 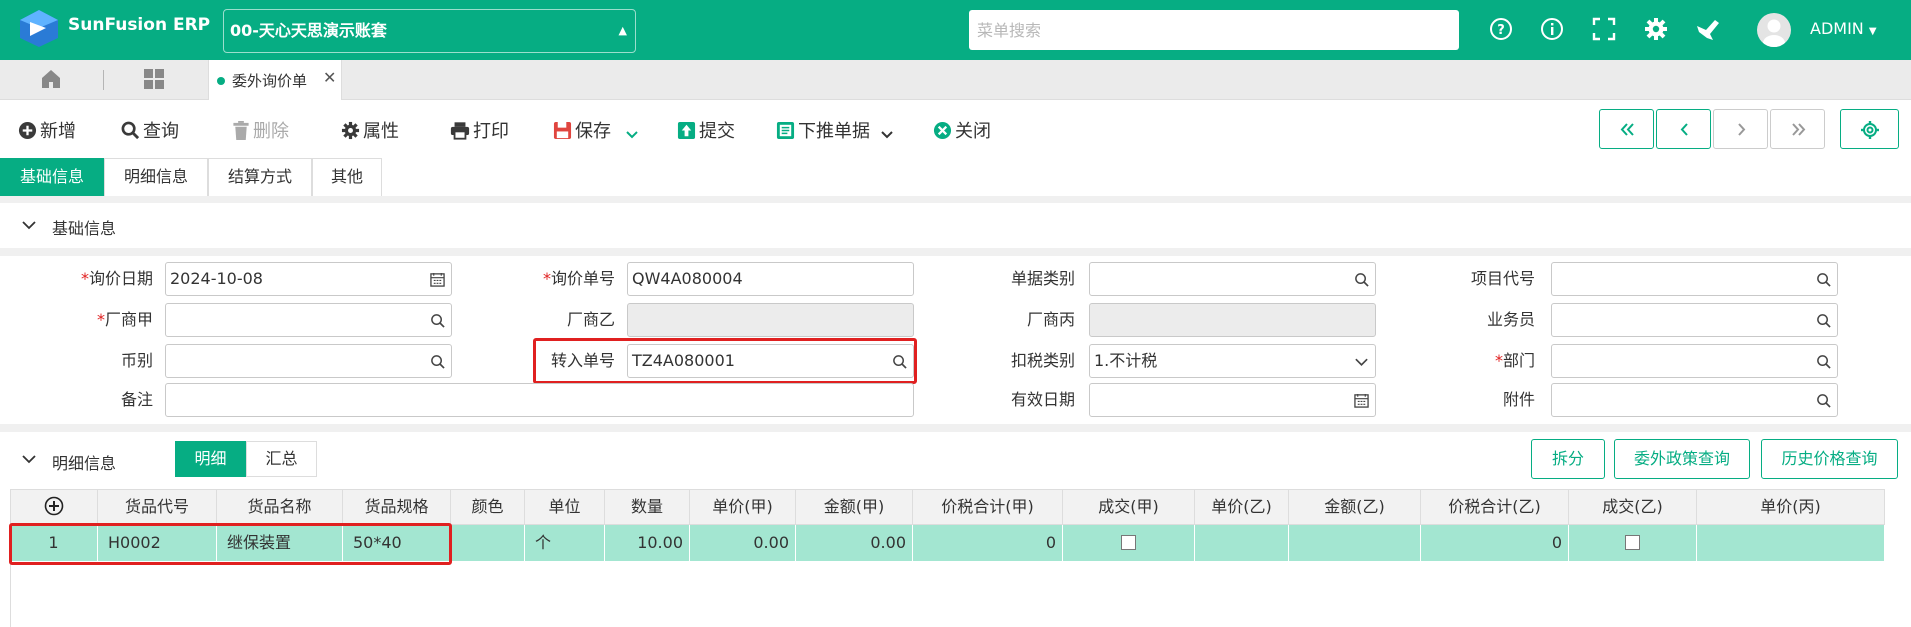 I want to click on close-button: 关闭, so click(x=962, y=129).